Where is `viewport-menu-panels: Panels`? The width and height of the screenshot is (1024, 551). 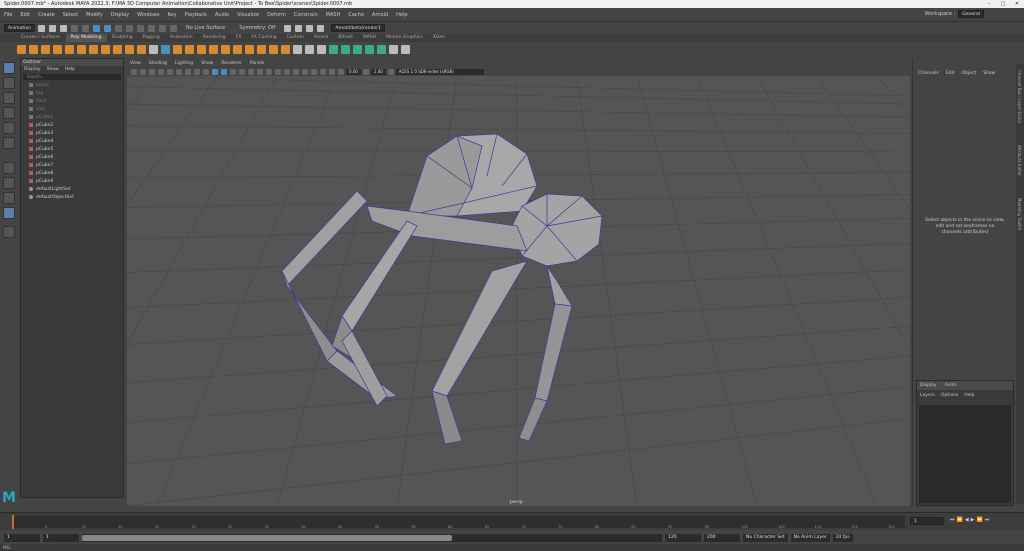
viewport-menu-panels: Panels is located at coordinates (257, 63).